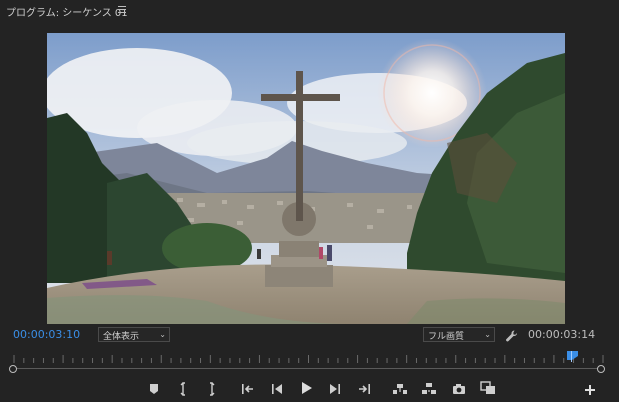 Image resolution: width=619 pixels, height=402 pixels. Describe the element at coordinates (601, 369) in the screenshot. I see `zoom-handle-right` at that location.